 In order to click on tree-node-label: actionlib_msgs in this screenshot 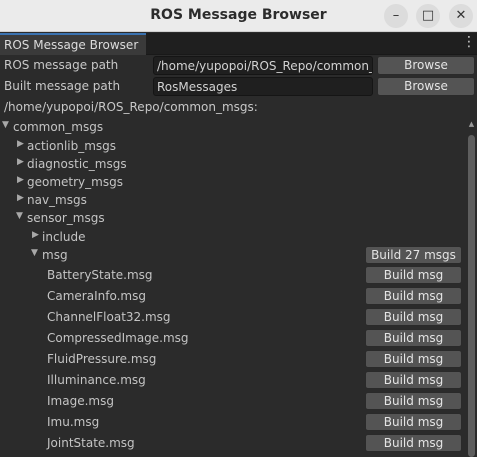, I will do `click(72, 146)`.